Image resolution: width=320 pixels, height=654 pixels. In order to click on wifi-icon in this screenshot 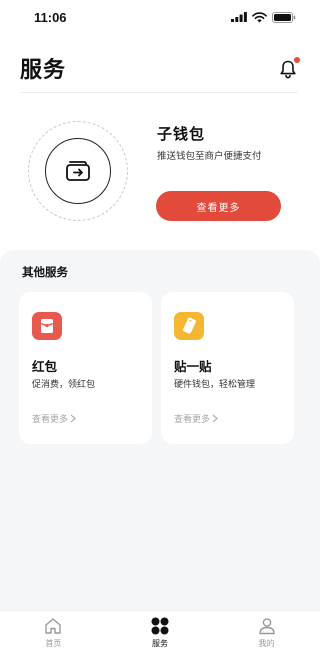, I will do `click(259, 16)`.